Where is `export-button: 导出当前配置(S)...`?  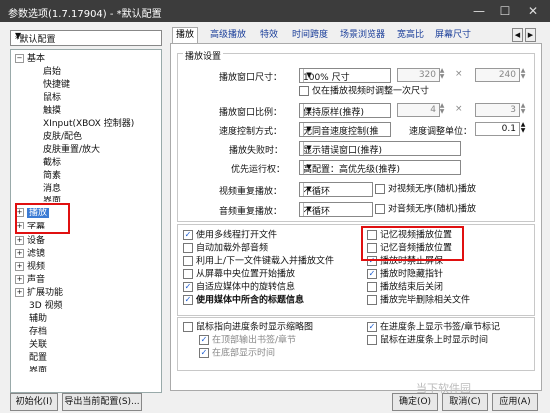
export-button: 导出当前配置(S)... is located at coordinates (102, 402).